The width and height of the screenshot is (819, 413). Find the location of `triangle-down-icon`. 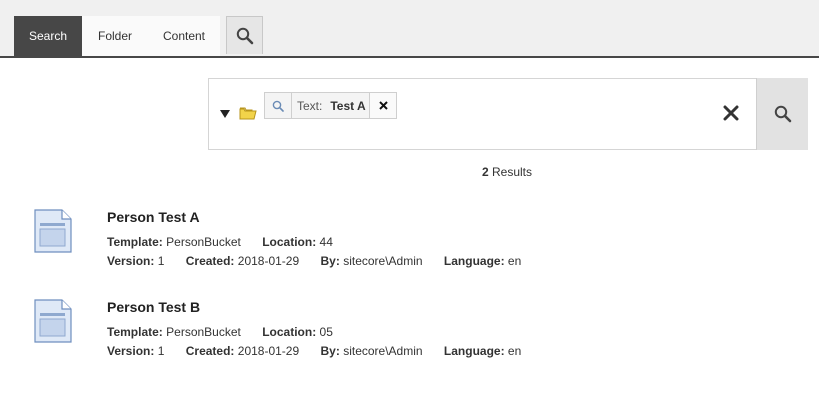

triangle-down-icon is located at coordinates (225, 114).